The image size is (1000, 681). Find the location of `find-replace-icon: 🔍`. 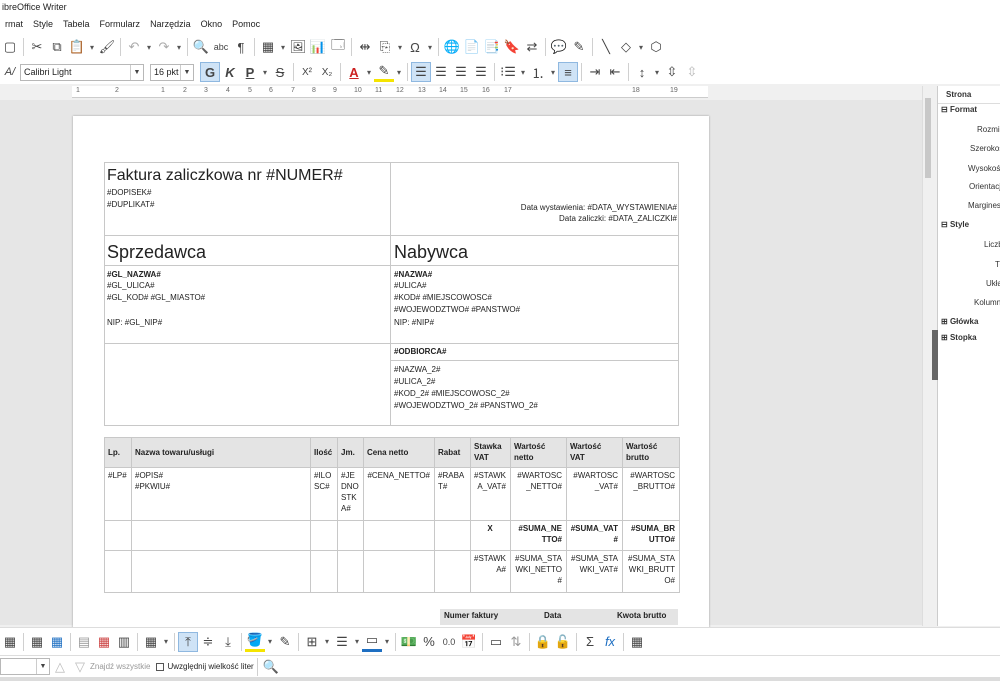

find-replace-icon: 🔍 is located at coordinates (271, 667).